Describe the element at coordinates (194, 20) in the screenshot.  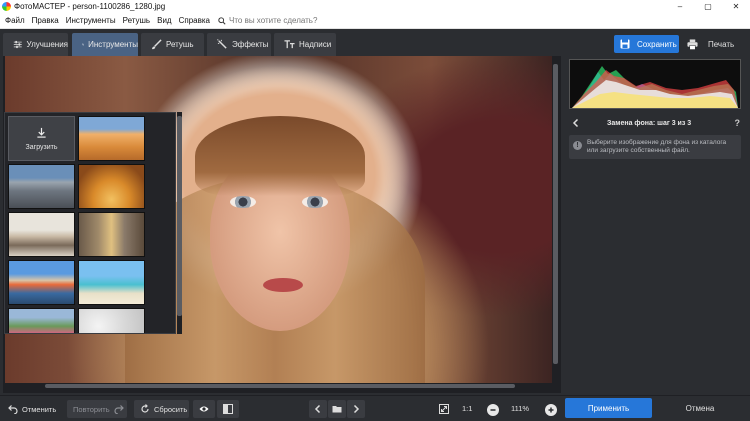
I see `menu-help: Справка` at that location.